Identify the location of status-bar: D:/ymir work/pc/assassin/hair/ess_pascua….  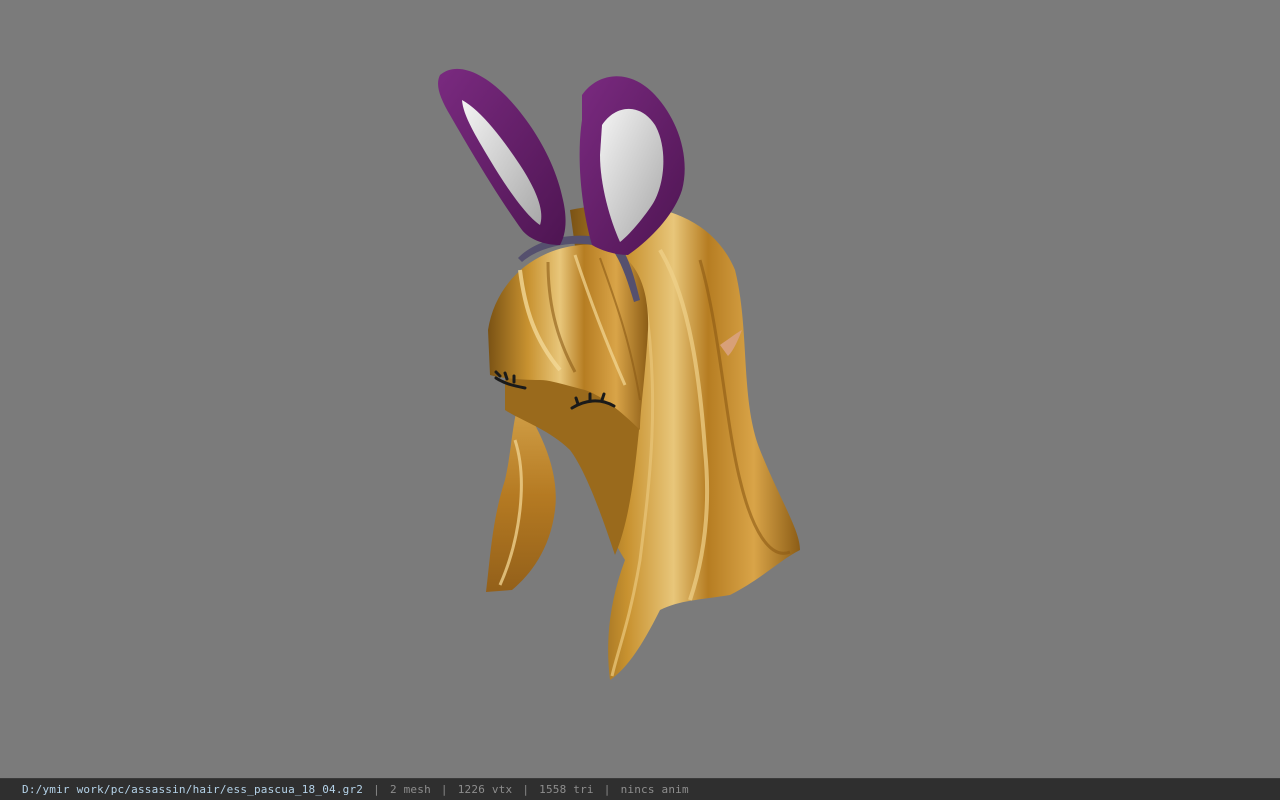
(640, 789).